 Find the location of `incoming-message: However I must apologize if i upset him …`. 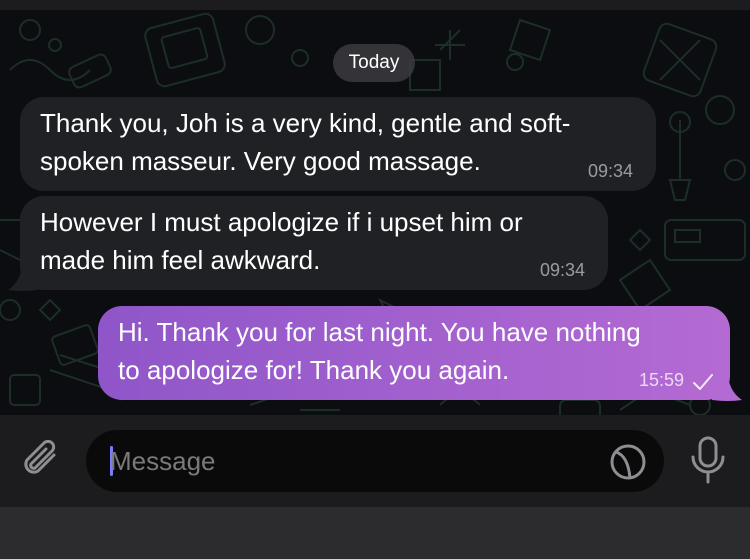

incoming-message: However I must apologize if i upset him … is located at coordinates (314, 243).